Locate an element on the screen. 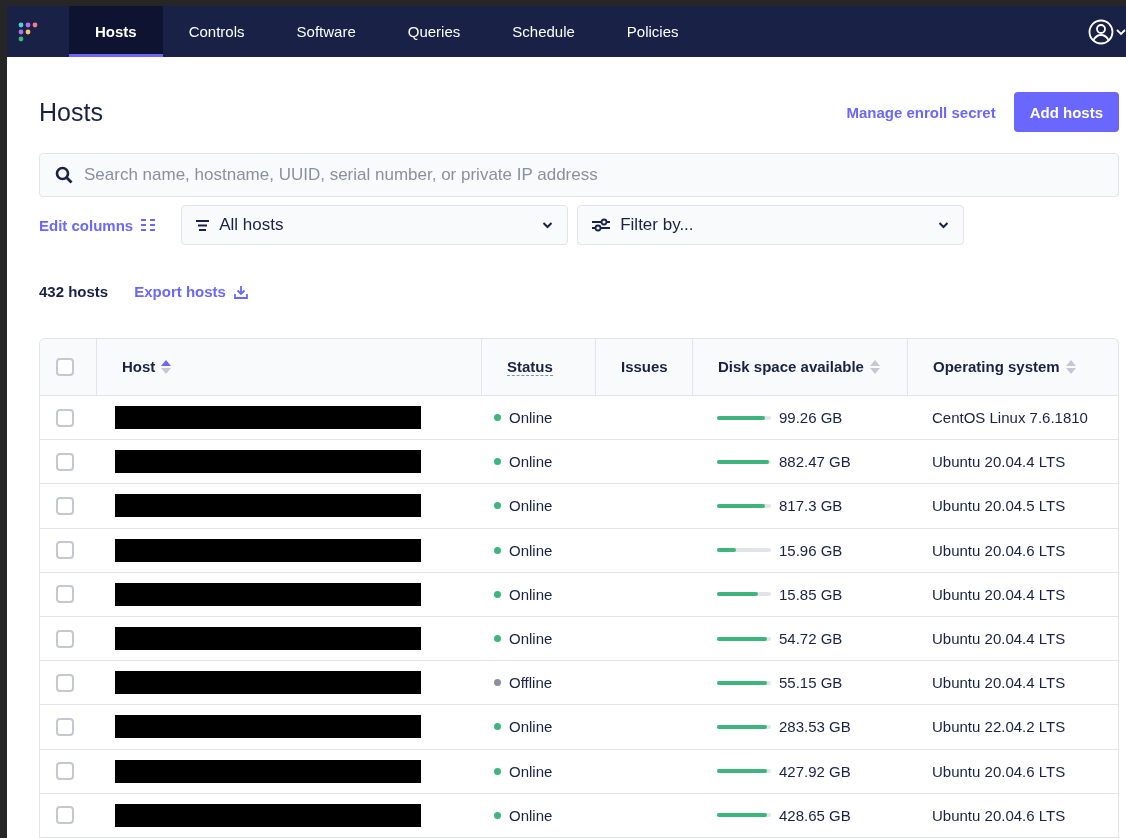 The width and height of the screenshot is (1126, 838). disk-space-text: 427.92 GB is located at coordinates (815, 771).